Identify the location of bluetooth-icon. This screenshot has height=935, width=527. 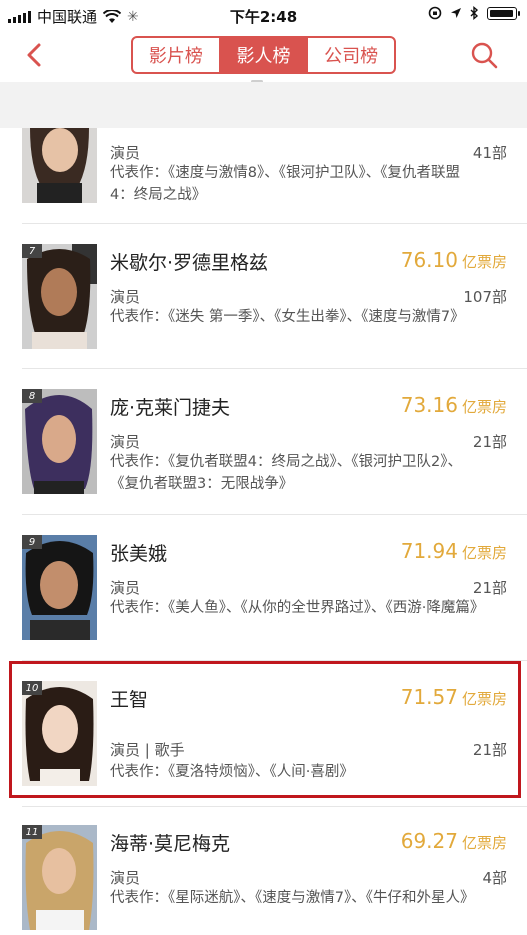
(474, 13).